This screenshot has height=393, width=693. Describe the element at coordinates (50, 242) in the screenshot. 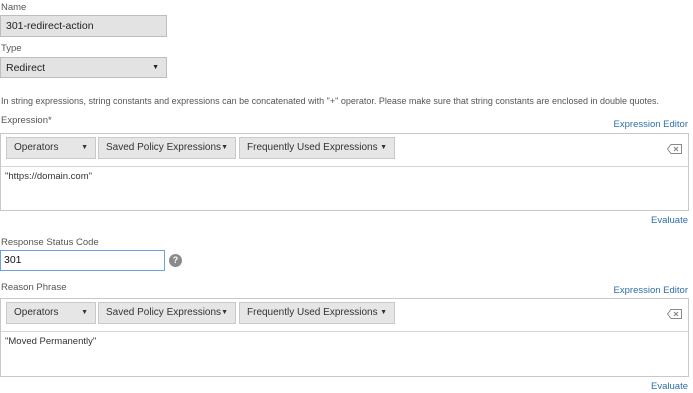

I see `status-code-label: Response Status Code` at that location.